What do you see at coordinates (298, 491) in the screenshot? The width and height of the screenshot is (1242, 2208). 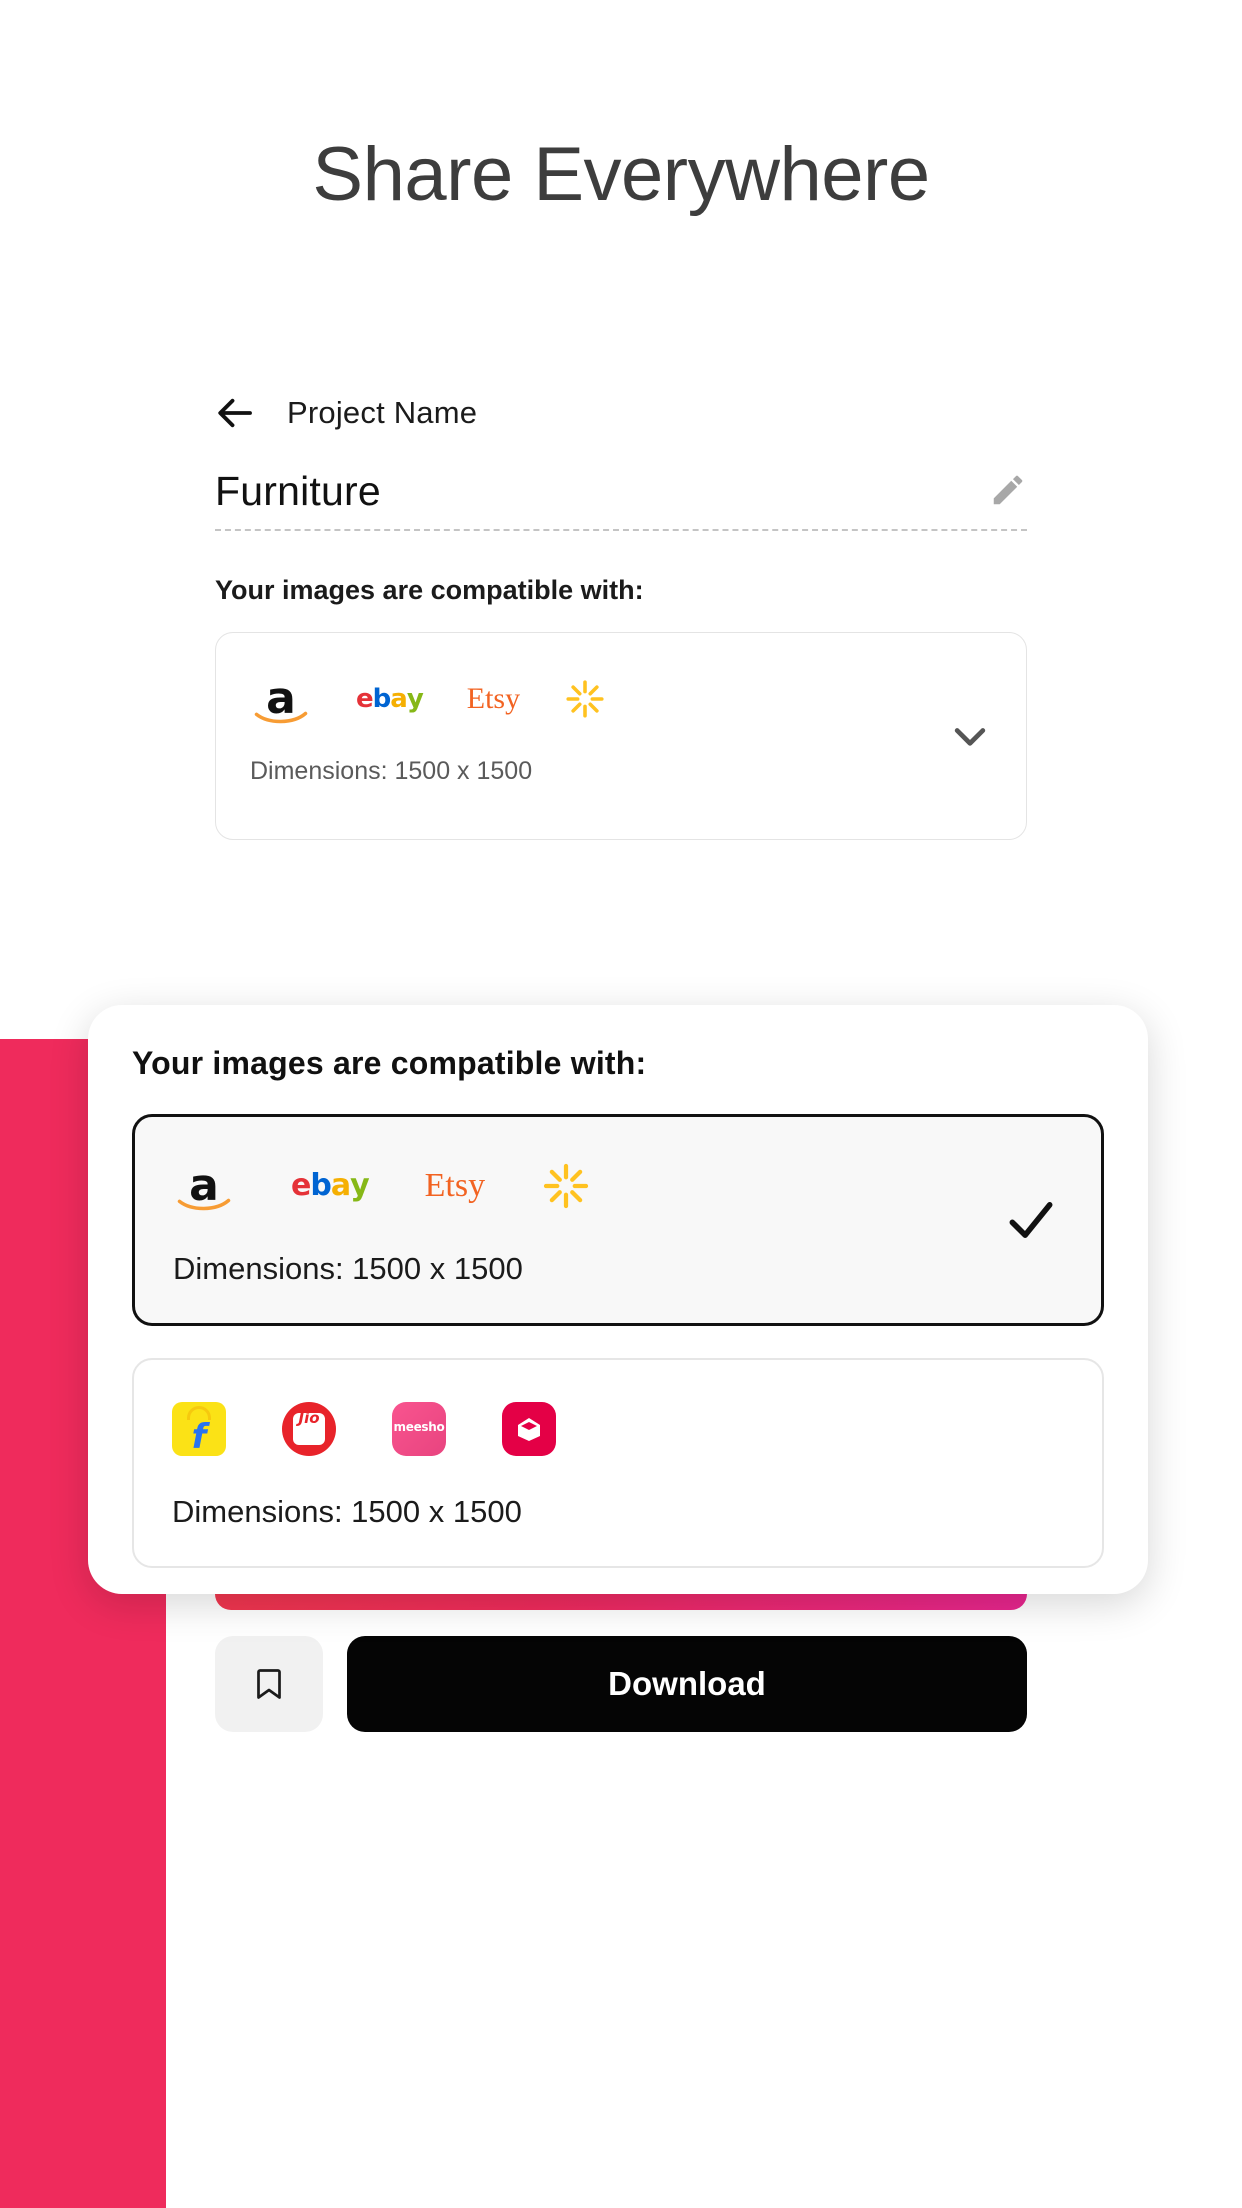 I see `project-name-value: Furniture` at bounding box center [298, 491].